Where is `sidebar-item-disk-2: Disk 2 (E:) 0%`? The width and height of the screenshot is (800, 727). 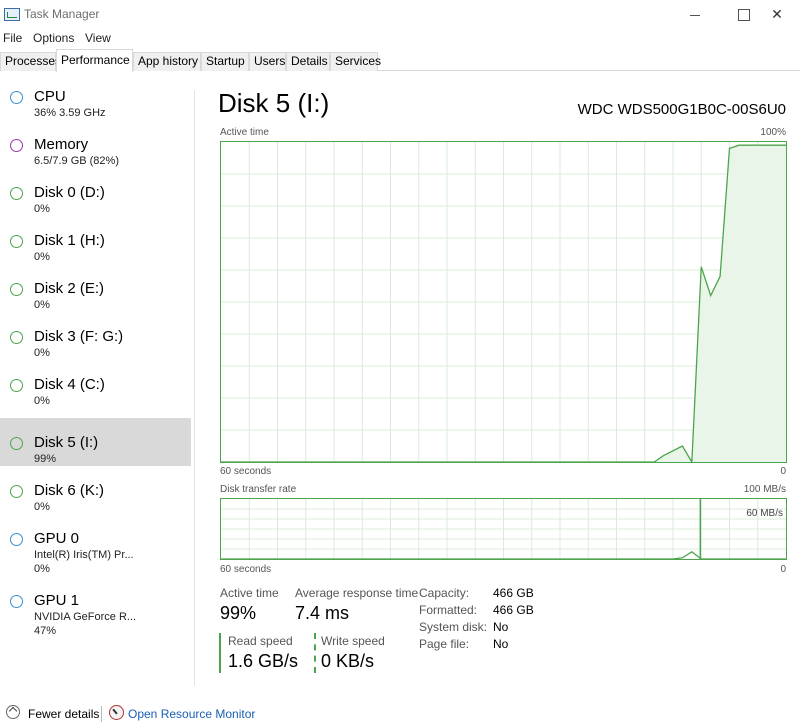
sidebar-item-disk-2: Disk 2 (E:) 0% is located at coordinates (95, 288).